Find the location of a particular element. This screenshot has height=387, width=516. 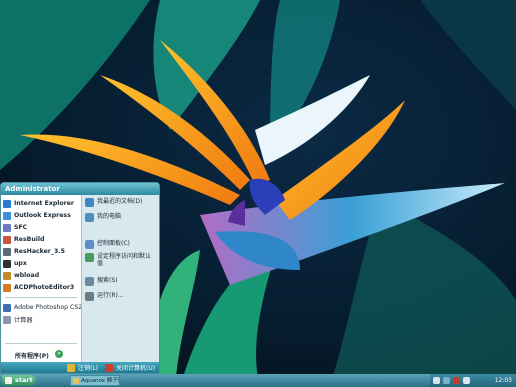

recent-documents-icon is located at coordinates (89, 202).